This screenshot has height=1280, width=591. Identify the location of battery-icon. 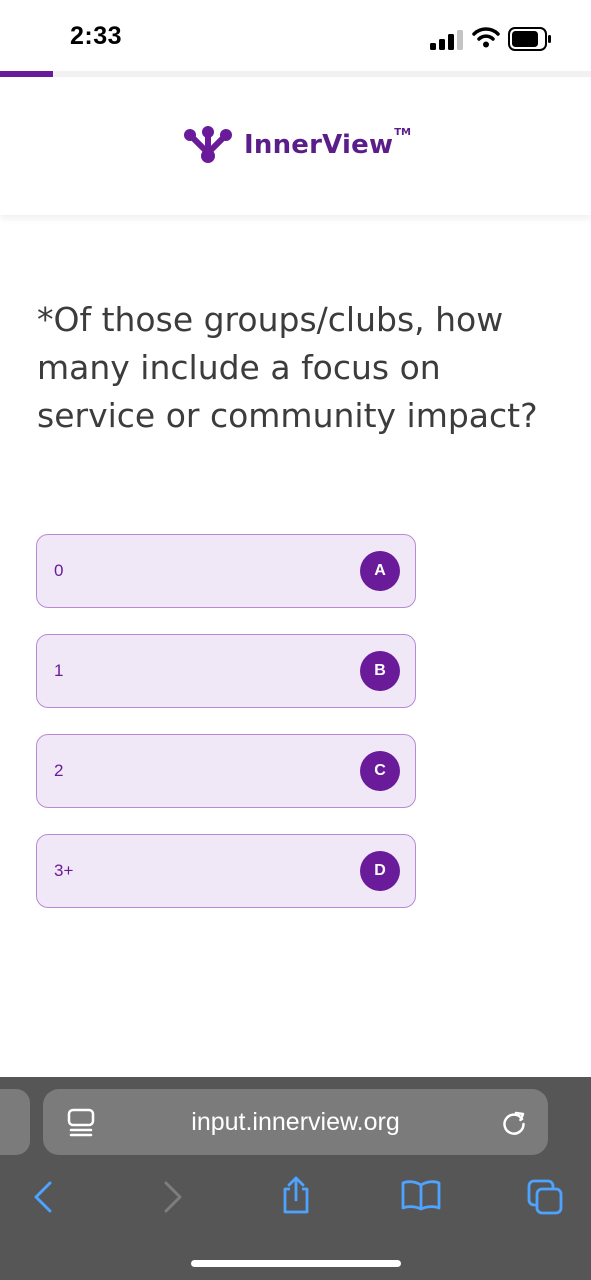
(529, 39).